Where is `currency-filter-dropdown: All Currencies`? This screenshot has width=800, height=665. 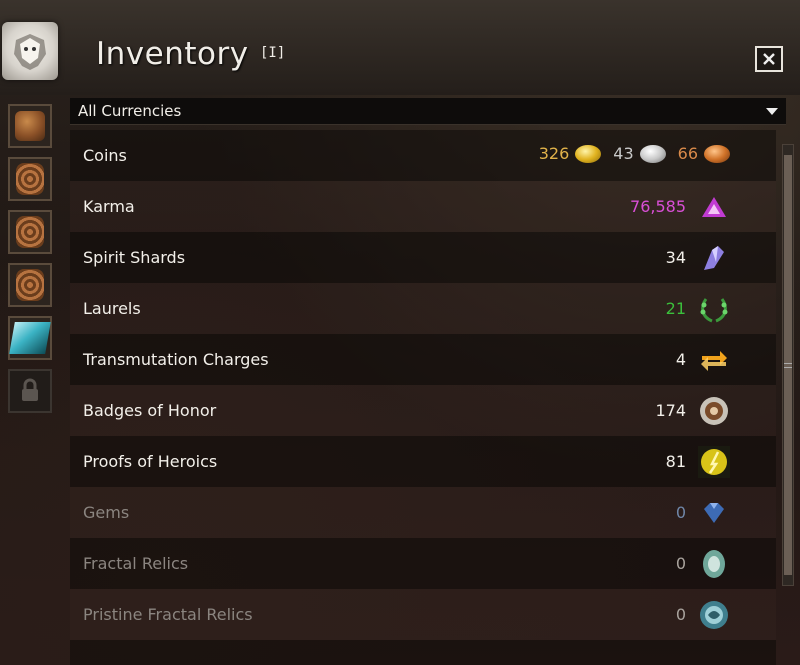 currency-filter-dropdown: All Currencies is located at coordinates (428, 111).